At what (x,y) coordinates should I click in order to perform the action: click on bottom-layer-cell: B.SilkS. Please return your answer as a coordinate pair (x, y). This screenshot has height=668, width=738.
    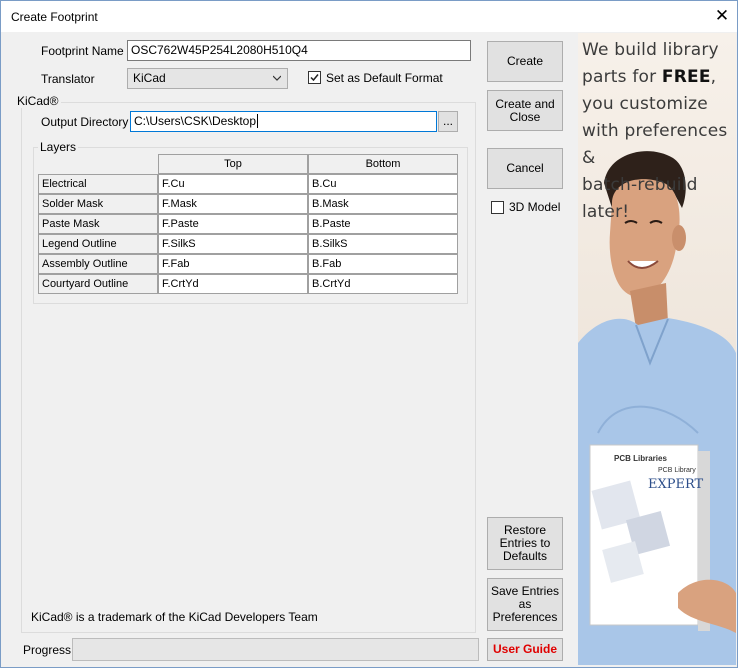
    Looking at the image, I should click on (383, 244).